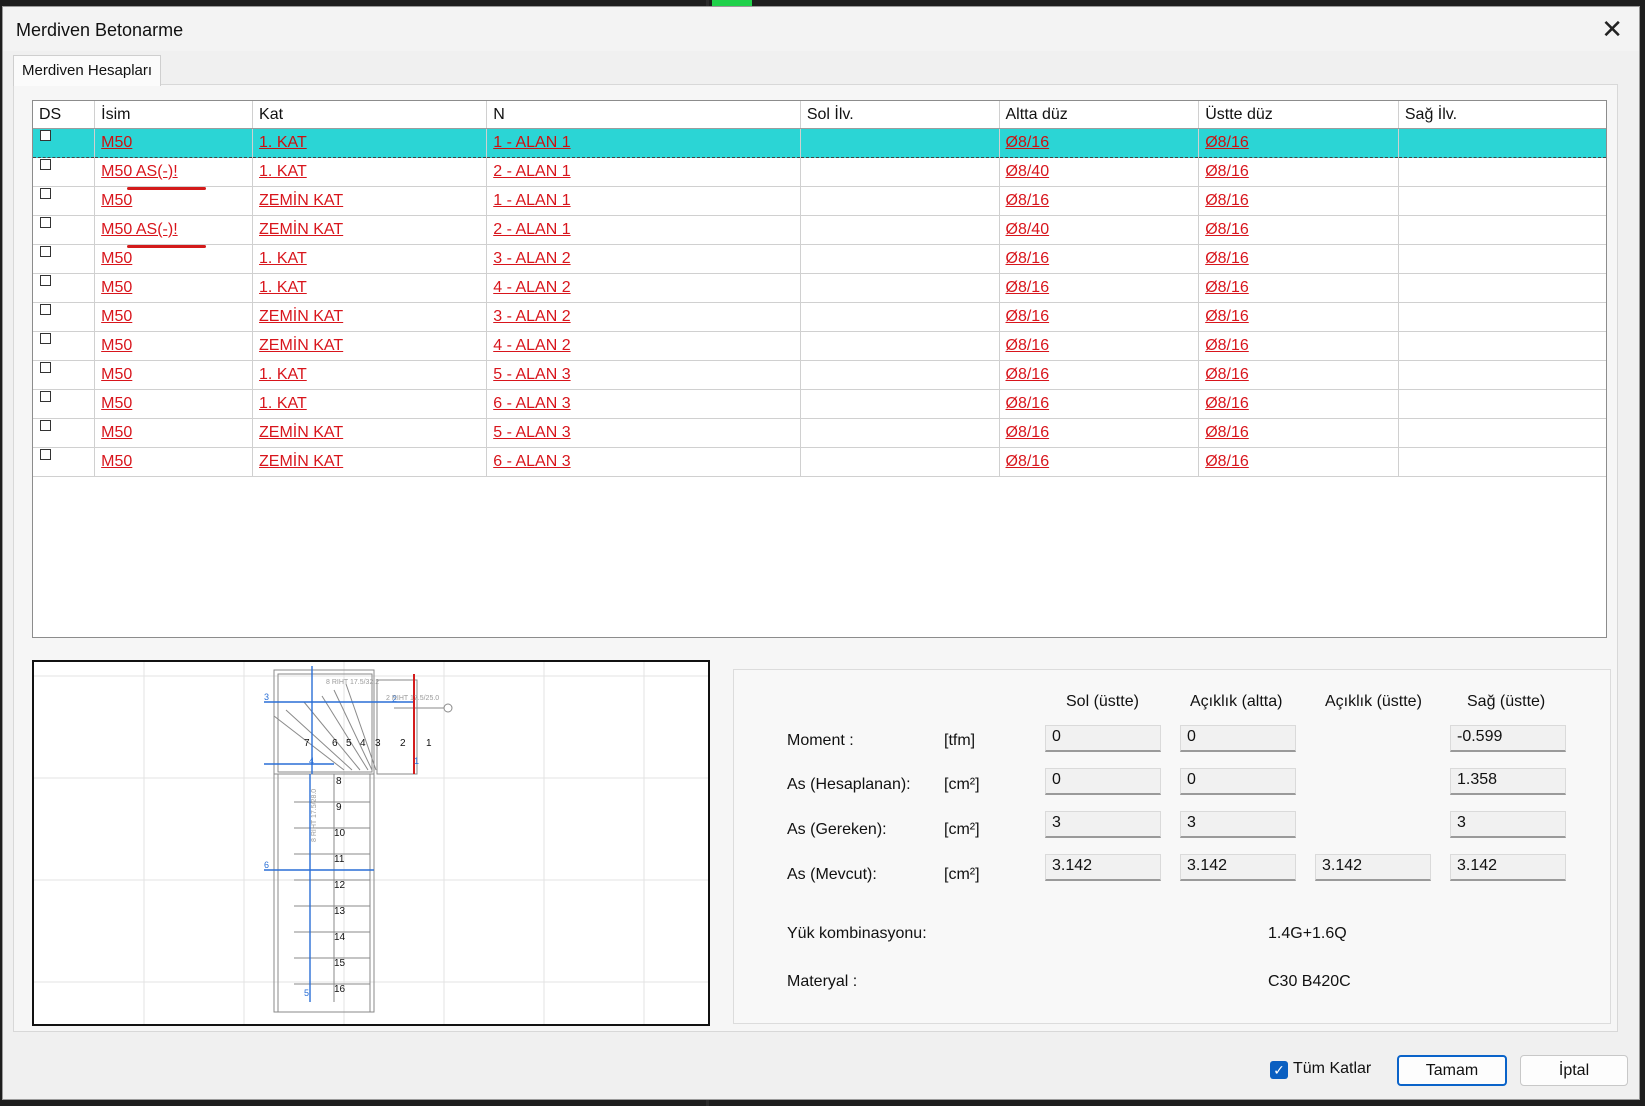  Describe the element at coordinates (64, 115) in the screenshot. I see `column-header-ds: DS` at that location.